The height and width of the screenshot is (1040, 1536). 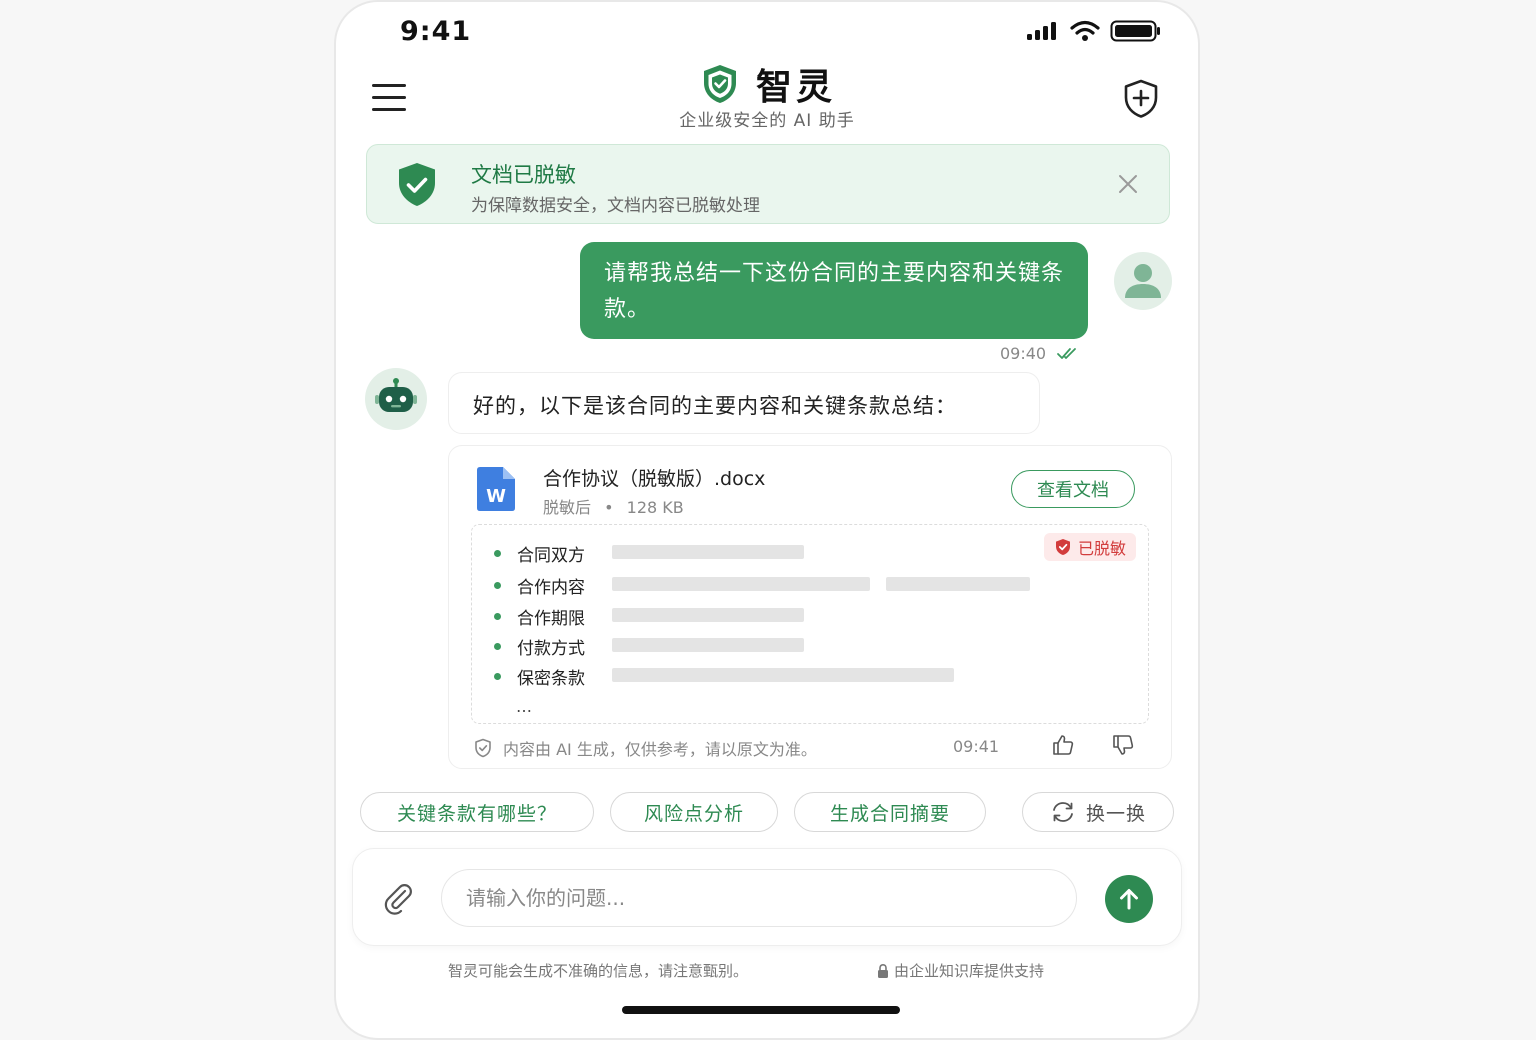 What do you see at coordinates (767, 121) in the screenshot?
I see `app-subtitle: 企业级安全的 AI 助手` at bounding box center [767, 121].